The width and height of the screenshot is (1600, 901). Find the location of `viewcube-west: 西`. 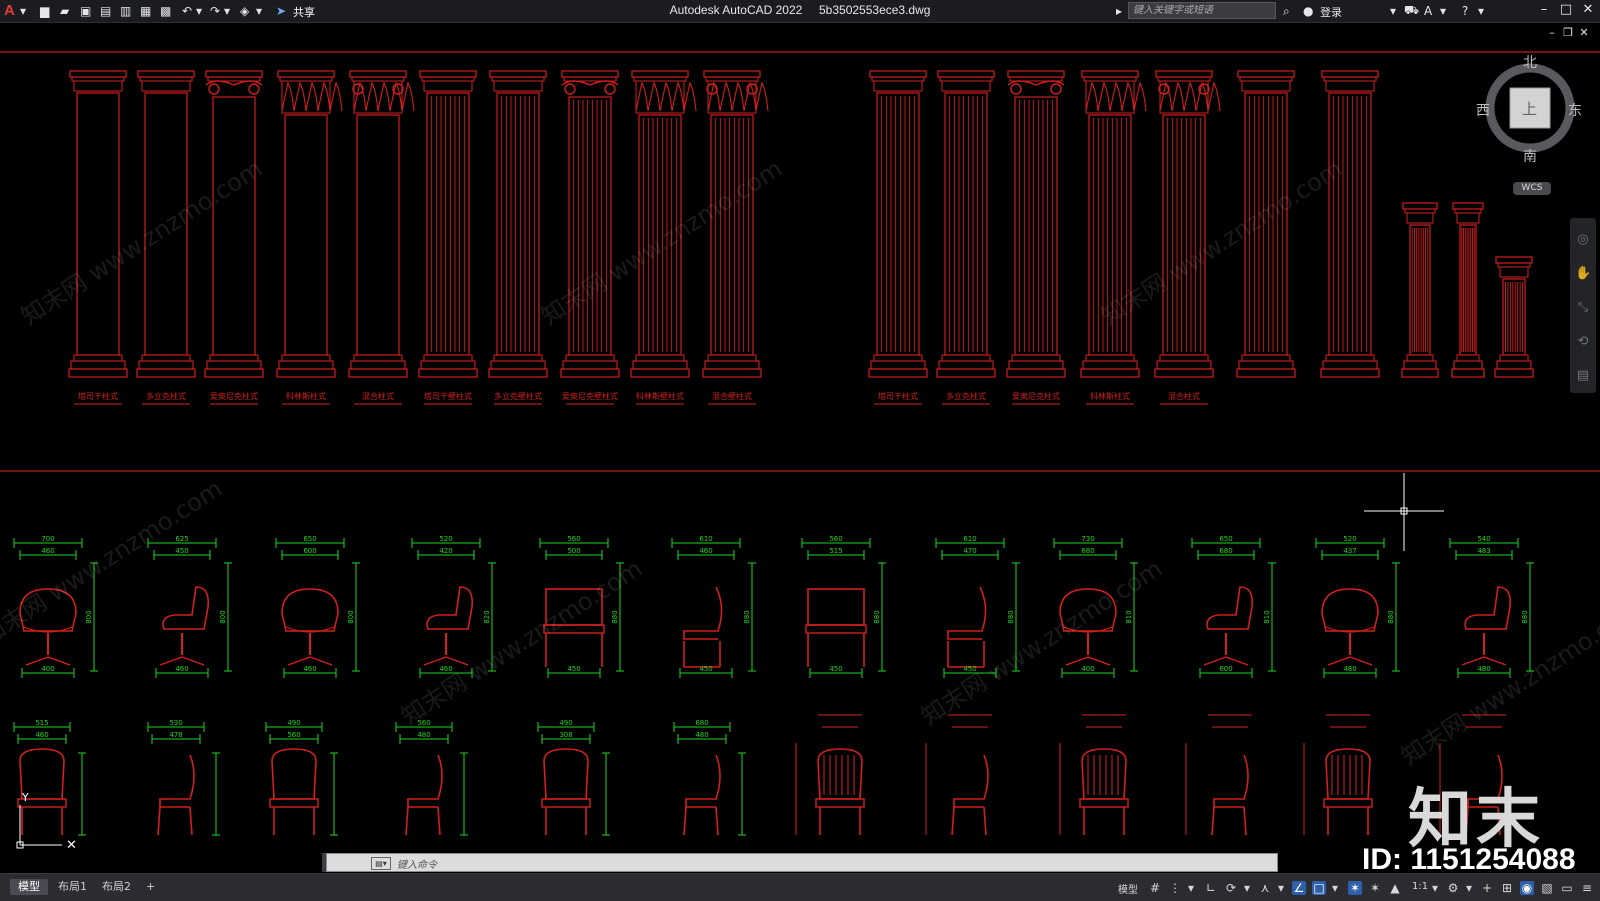

viewcube-west: 西 is located at coordinates (1483, 110).